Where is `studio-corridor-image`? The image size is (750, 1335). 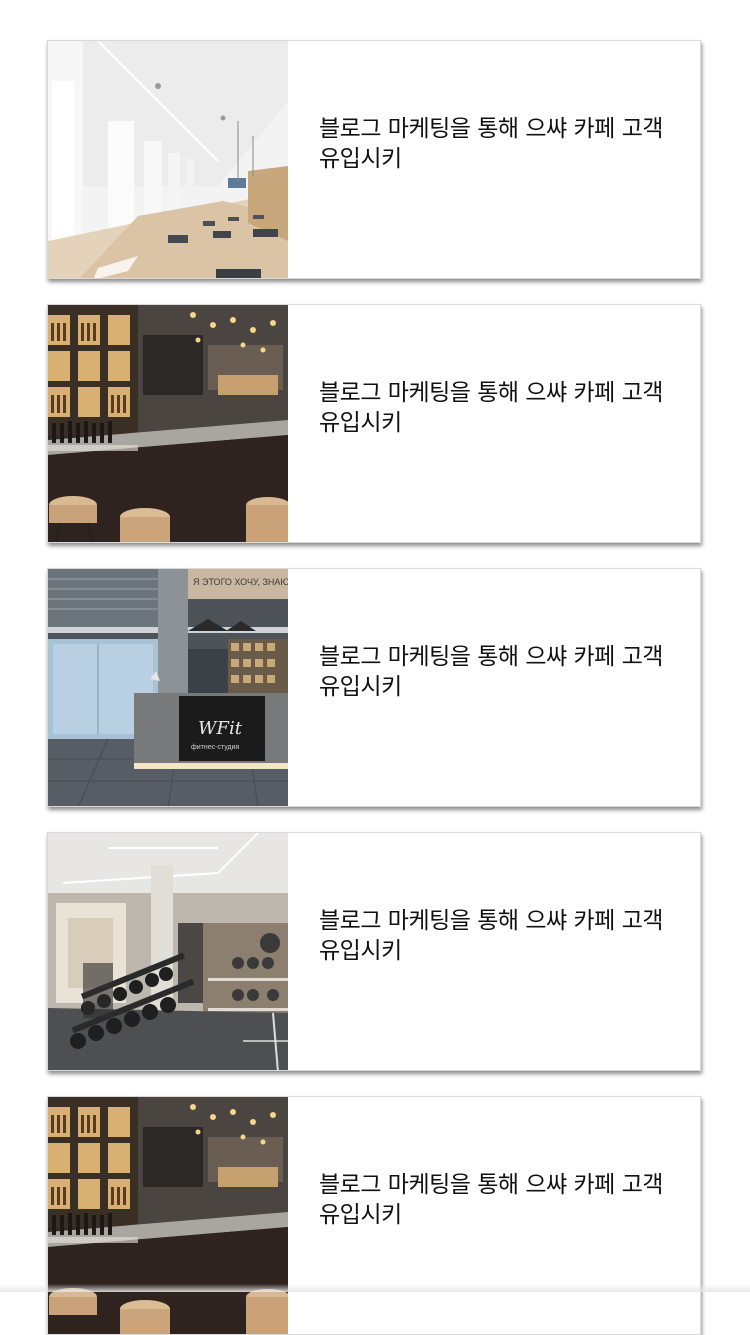
studio-corridor-image is located at coordinates (168, 159).